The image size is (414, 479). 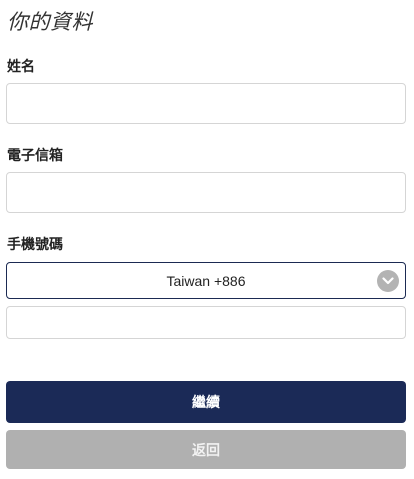 What do you see at coordinates (206, 449) in the screenshot?
I see `back-button: 返回` at bounding box center [206, 449].